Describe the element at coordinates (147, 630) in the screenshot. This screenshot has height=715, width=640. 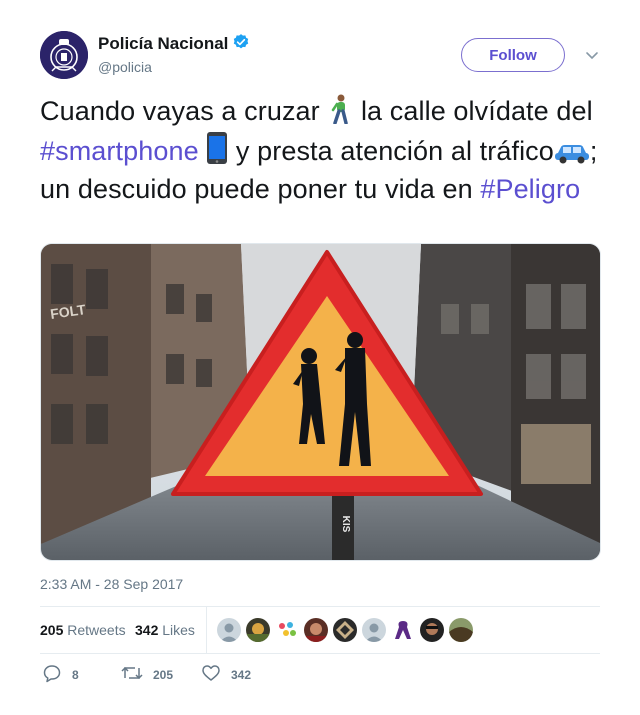
I see `likes-count: 342` at that location.